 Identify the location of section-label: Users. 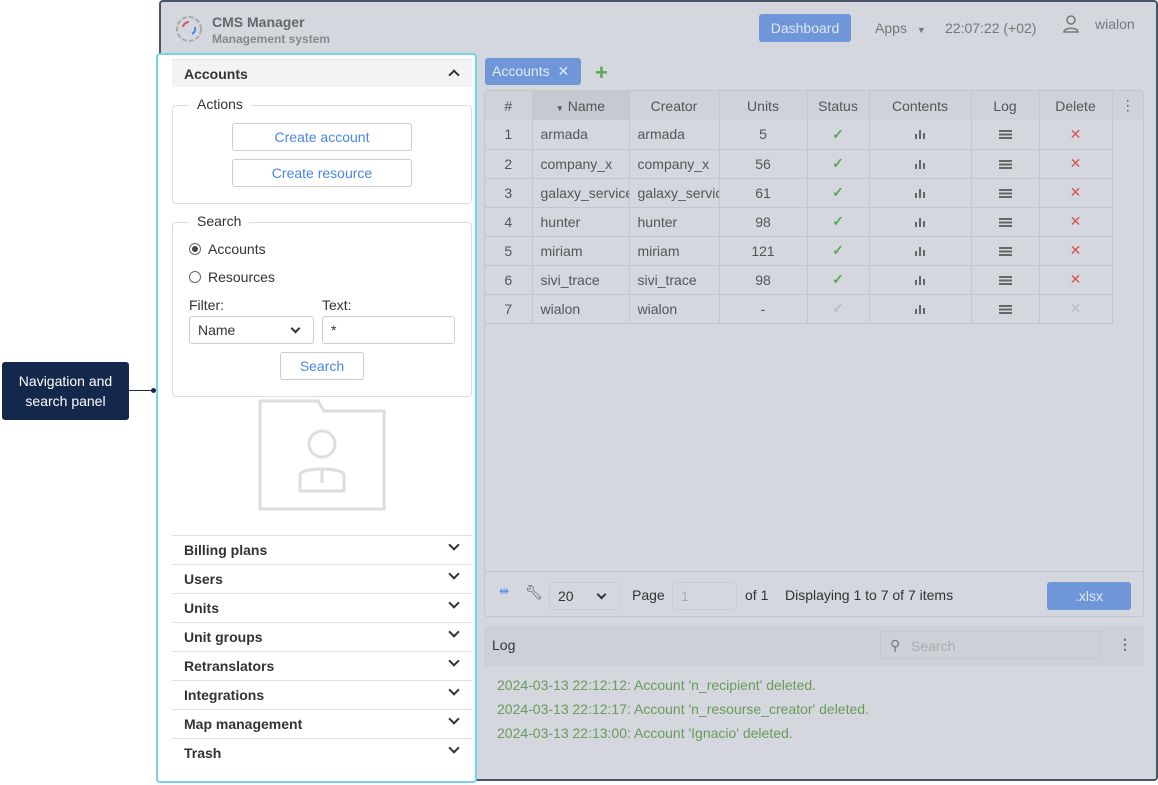
(203, 579).